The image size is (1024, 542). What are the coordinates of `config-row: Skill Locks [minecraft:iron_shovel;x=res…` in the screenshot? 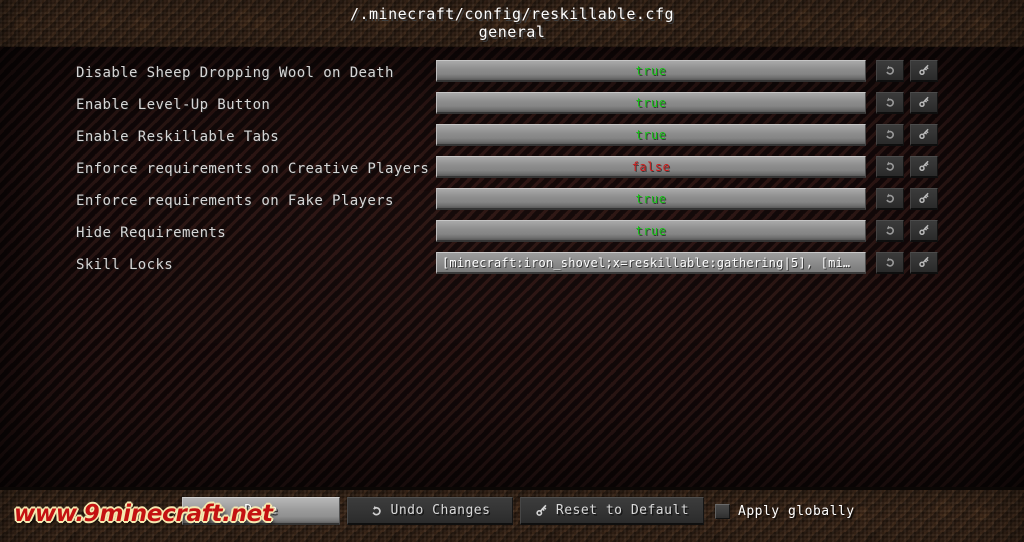 It's located at (512, 265).